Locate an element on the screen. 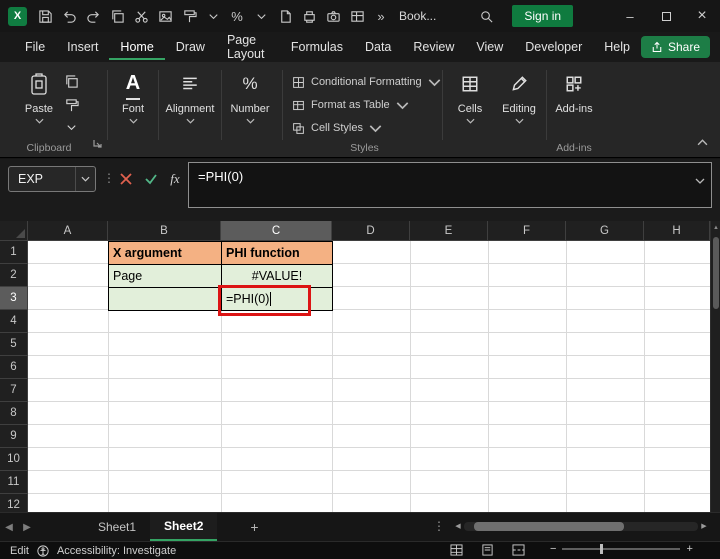  column-header-b: B is located at coordinates (164, 231).